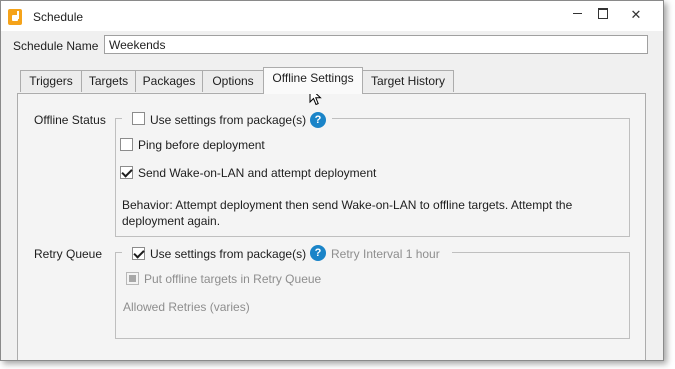  What do you see at coordinates (233, 81) in the screenshot?
I see `tab-options: Options` at bounding box center [233, 81].